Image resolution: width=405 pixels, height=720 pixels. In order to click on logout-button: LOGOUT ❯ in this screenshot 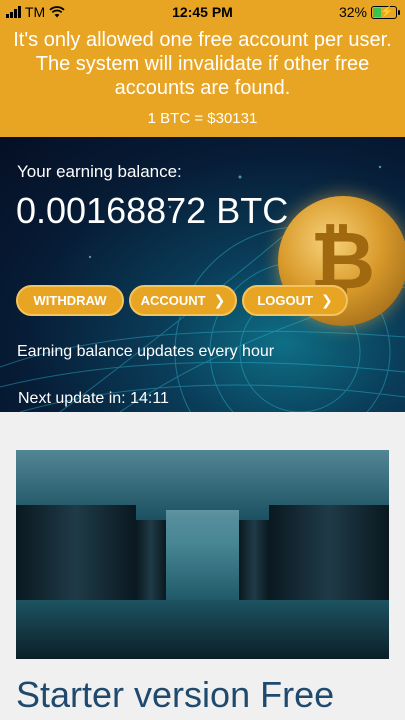, I will do `click(295, 300)`.